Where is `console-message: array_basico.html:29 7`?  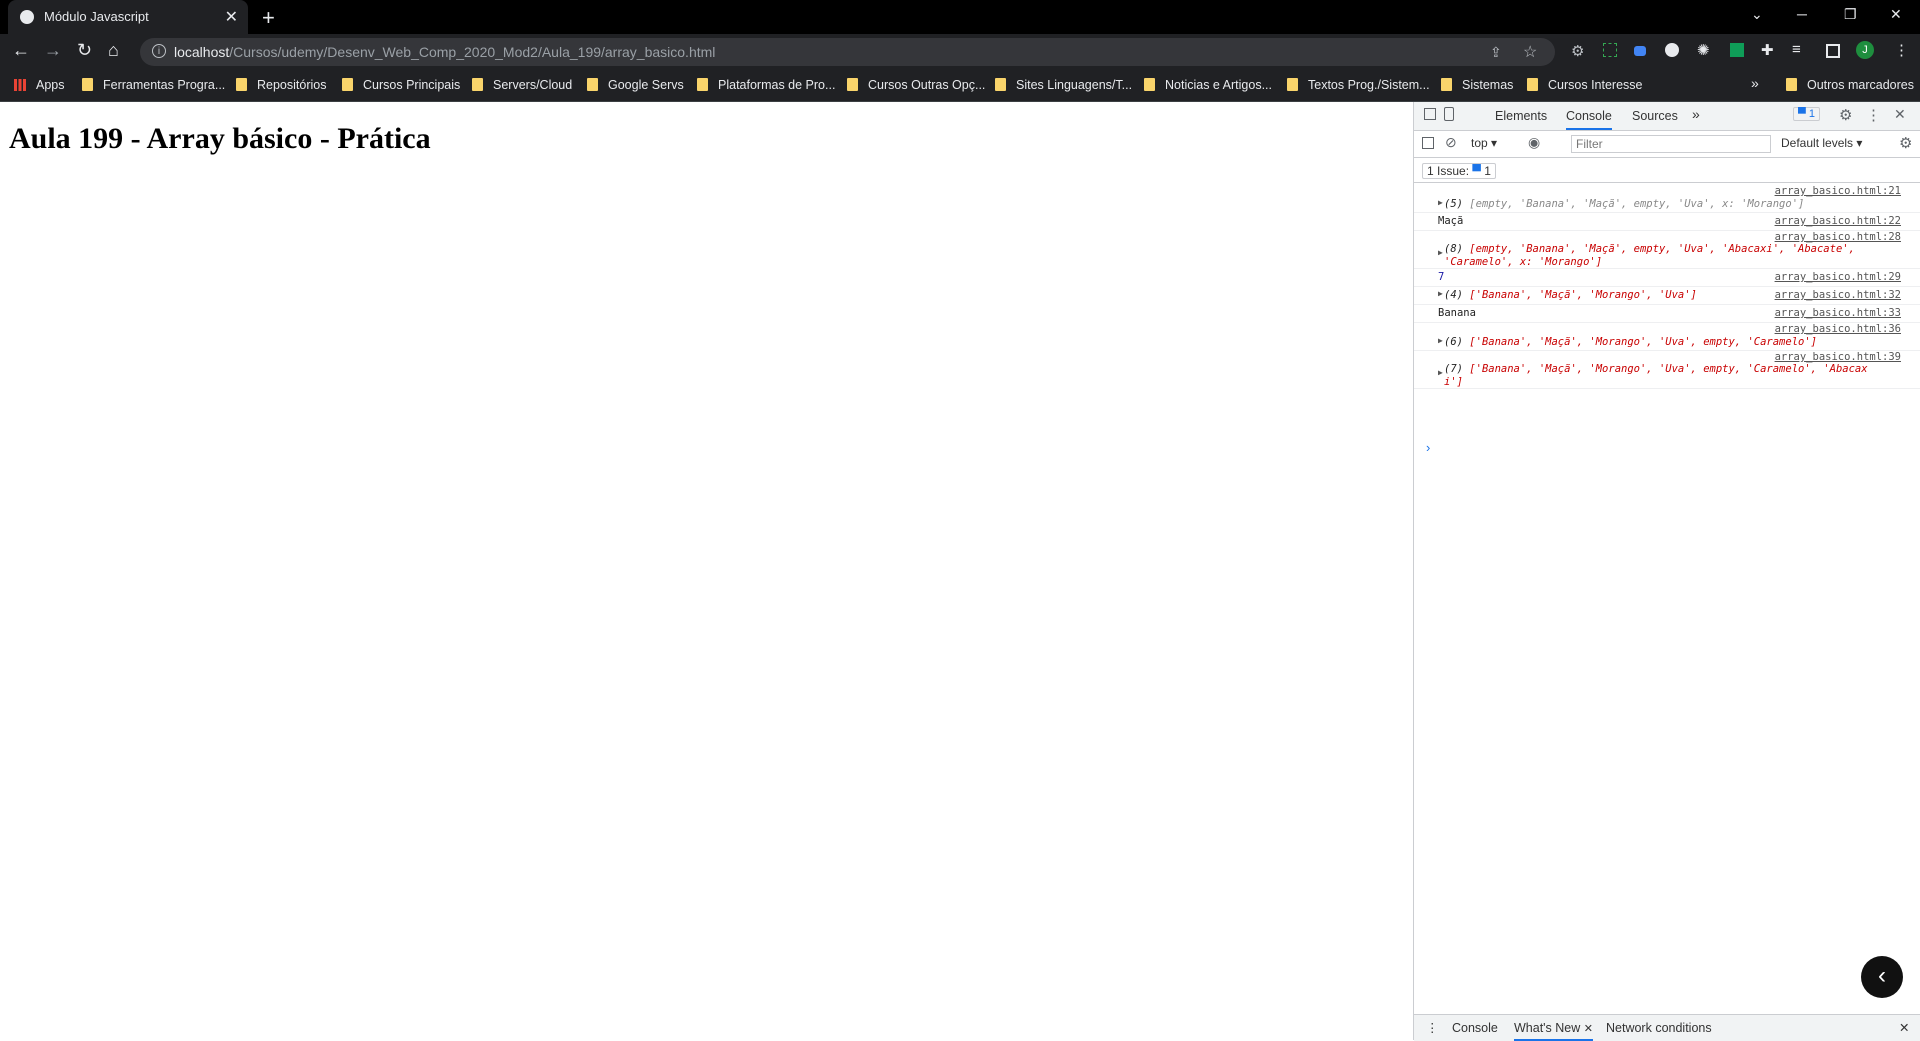 console-message: array_basico.html:29 7 is located at coordinates (1667, 277).